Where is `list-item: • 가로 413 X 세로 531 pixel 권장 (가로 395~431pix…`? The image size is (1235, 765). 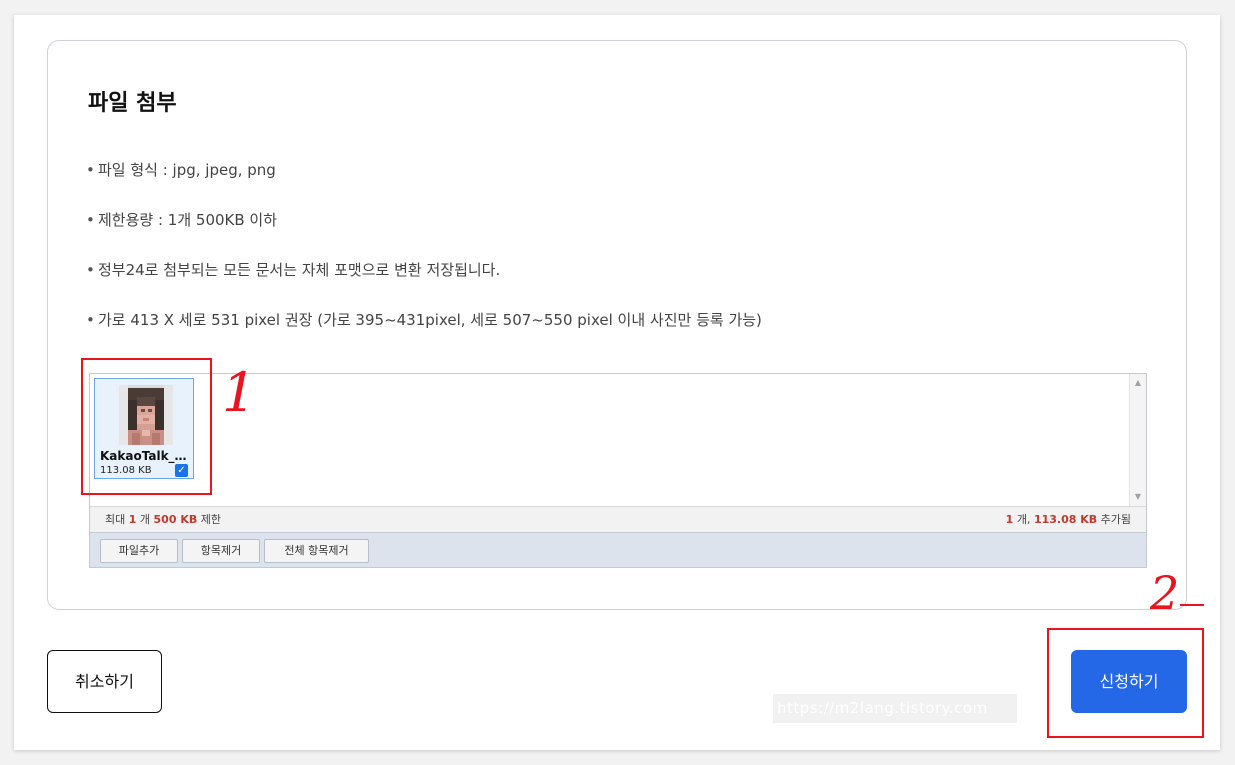 list-item: • 가로 413 X 세로 531 pixel 권장 (가로 395~431pix… is located at coordinates (424, 320).